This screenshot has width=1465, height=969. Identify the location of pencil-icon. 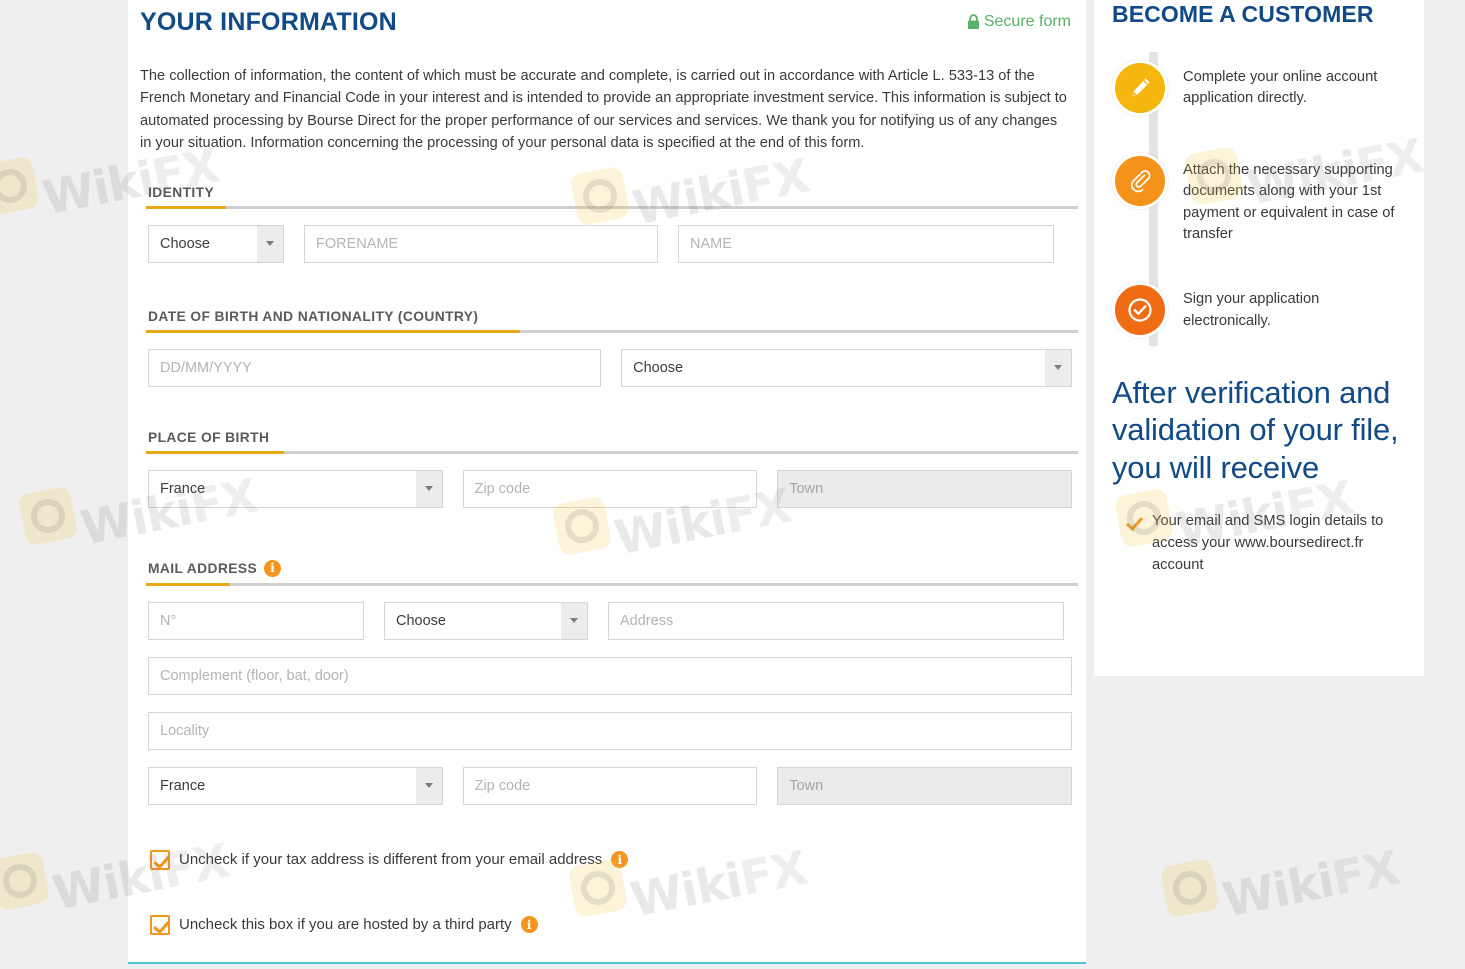
(1140, 88).